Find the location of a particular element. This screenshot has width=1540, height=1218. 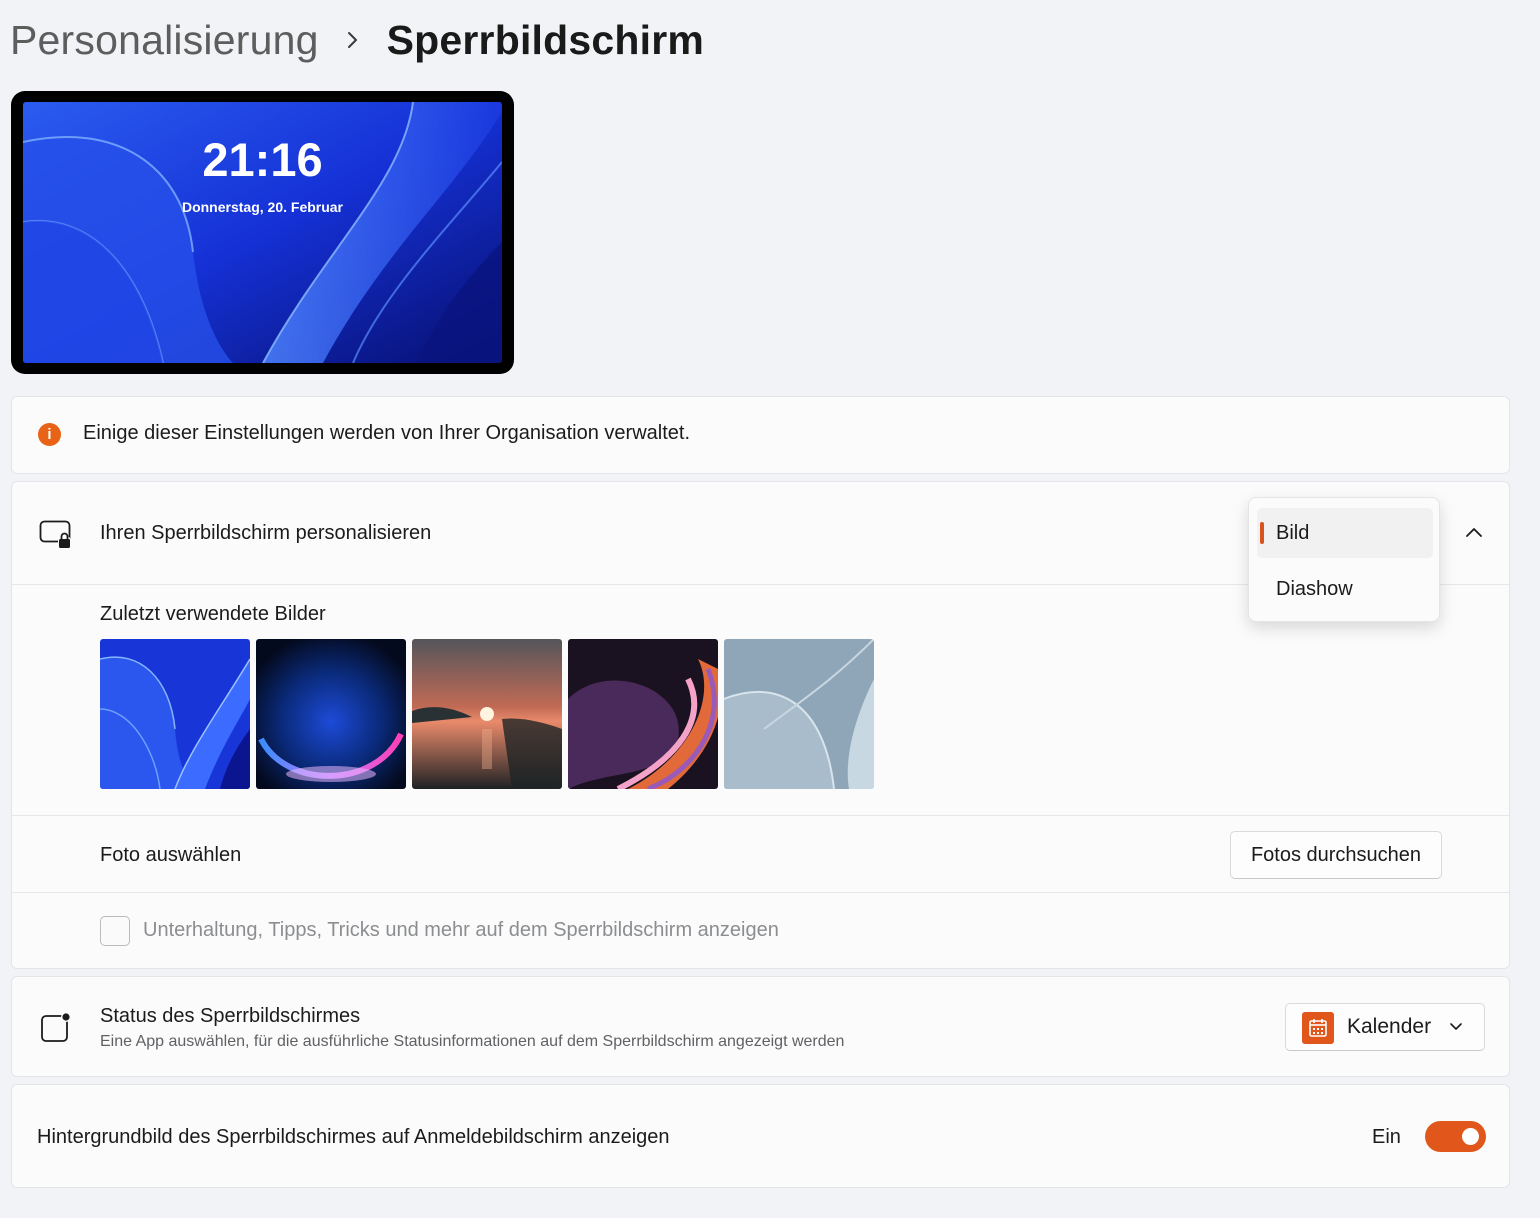

preview-date: Donnerstag, 20. Februar is located at coordinates (262, 207).